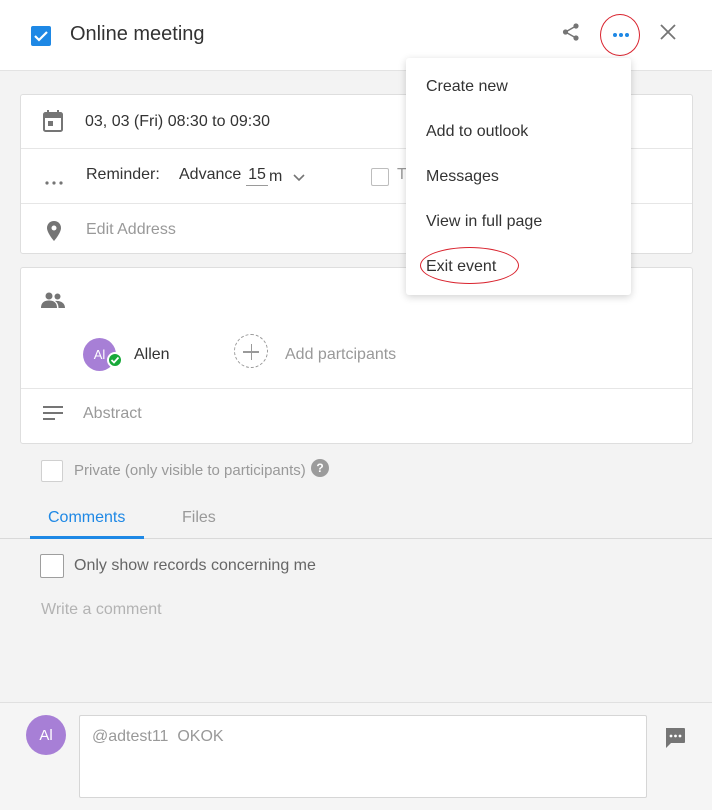 This screenshot has width=712, height=810. I want to click on event-datetime: 03, 03 (Fri) 08:30 to 09:30, so click(177, 122).